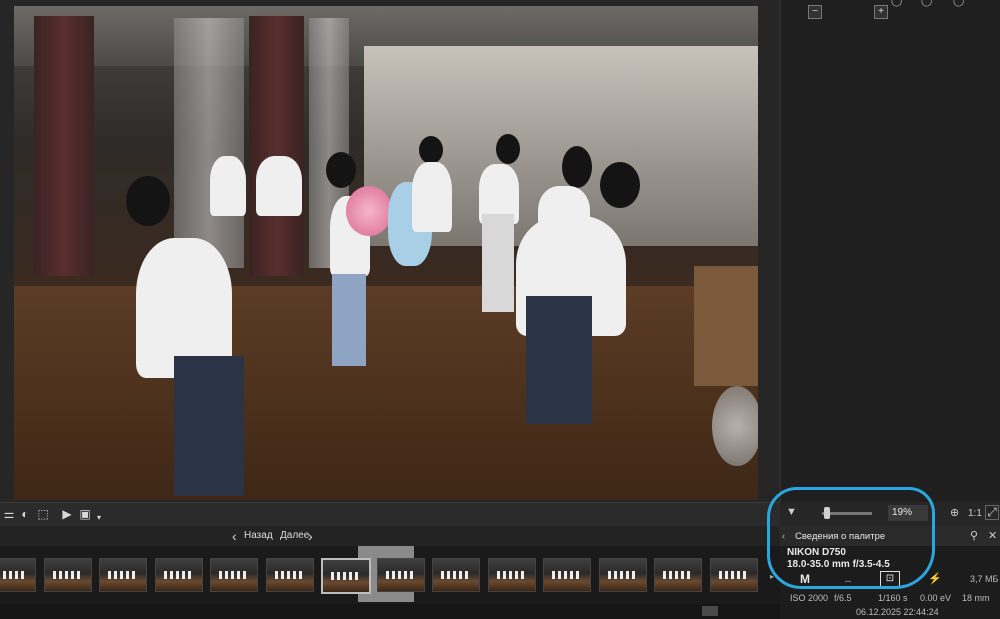 Image resolution: width=1000 pixels, height=619 pixels. I want to click on scroll-right-arrow-icon: ▸, so click(772, 576).